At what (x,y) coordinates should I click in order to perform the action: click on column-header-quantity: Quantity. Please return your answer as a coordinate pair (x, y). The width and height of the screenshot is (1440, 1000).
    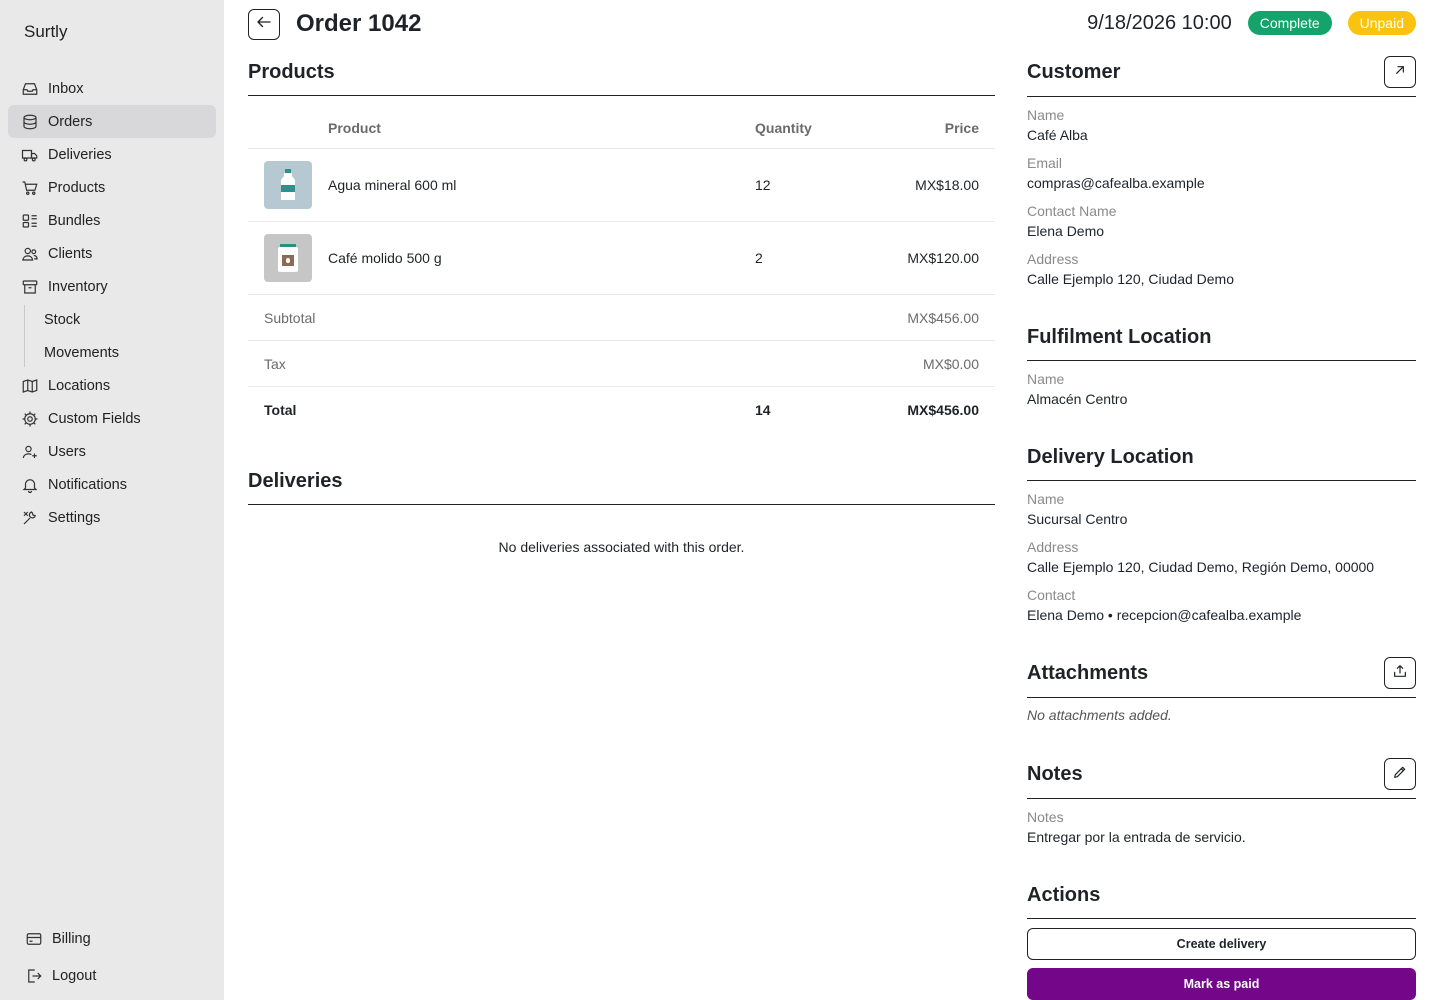
    Looking at the image, I should click on (783, 128).